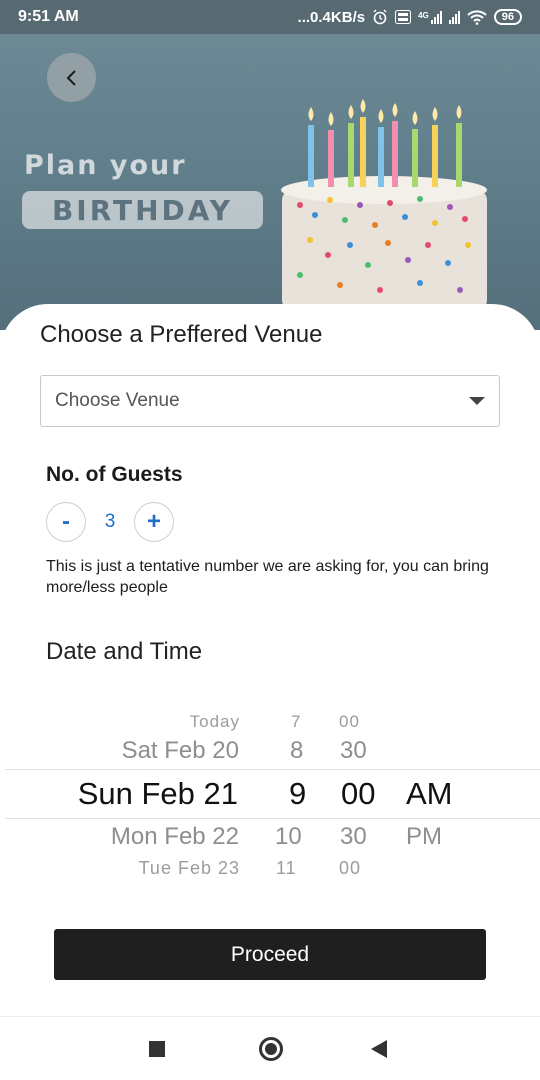 The height and width of the screenshot is (1080, 540). Describe the element at coordinates (403, 17) in the screenshot. I see `volte-icon` at that location.